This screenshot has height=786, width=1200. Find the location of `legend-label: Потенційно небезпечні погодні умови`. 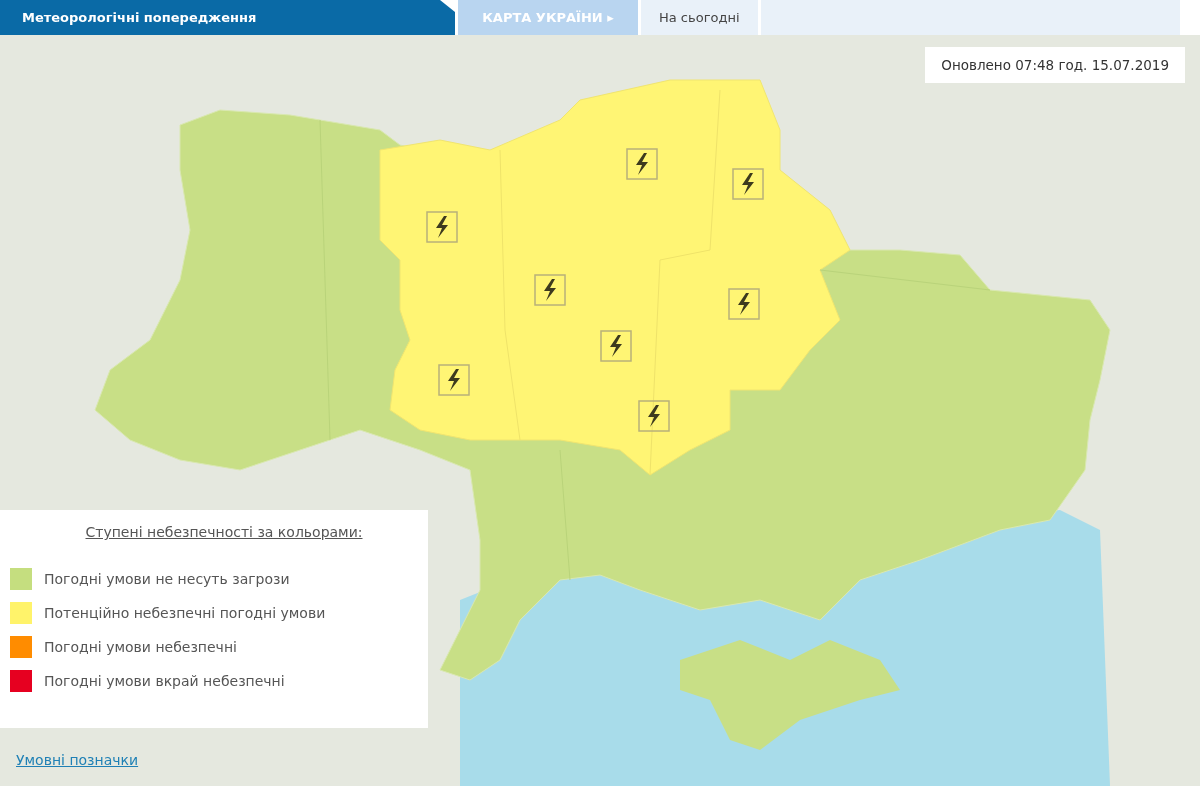

legend-label: Потенційно небезпечні погодні умови is located at coordinates (185, 613).